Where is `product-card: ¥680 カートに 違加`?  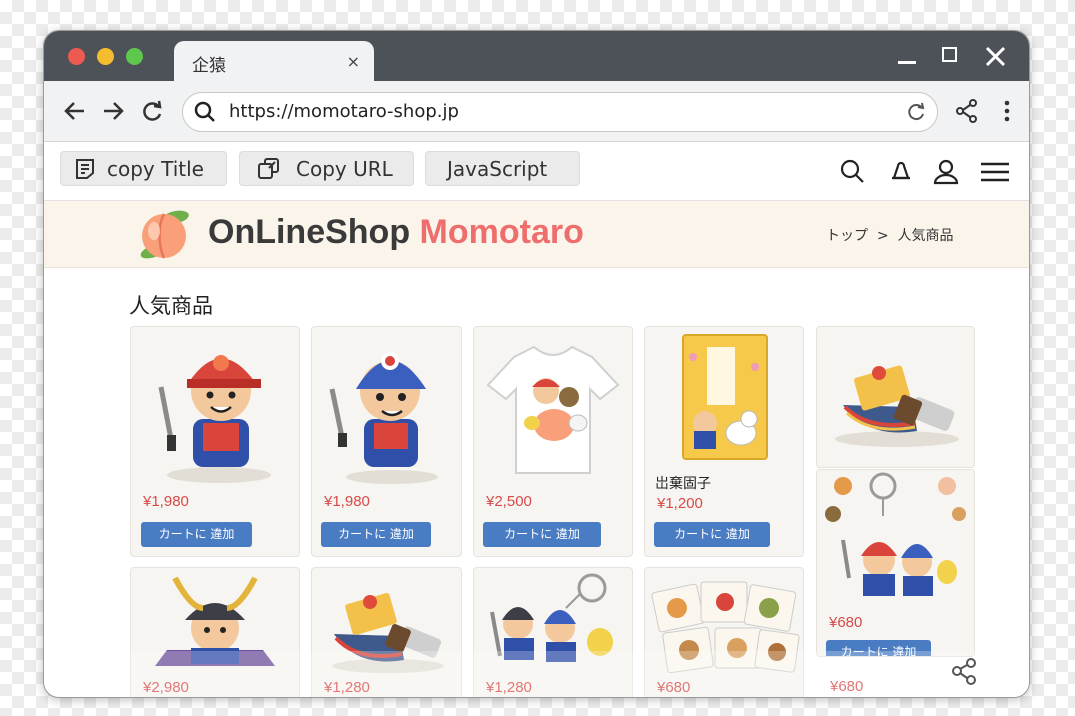 product-card: ¥680 カートに 違加 is located at coordinates (895, 563).